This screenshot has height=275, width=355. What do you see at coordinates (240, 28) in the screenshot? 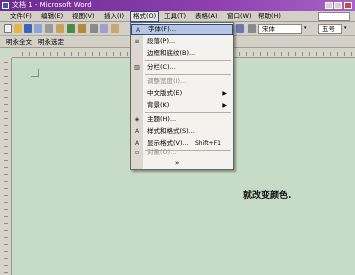
I see `drawing-icon` at bounding box center [240, 28].